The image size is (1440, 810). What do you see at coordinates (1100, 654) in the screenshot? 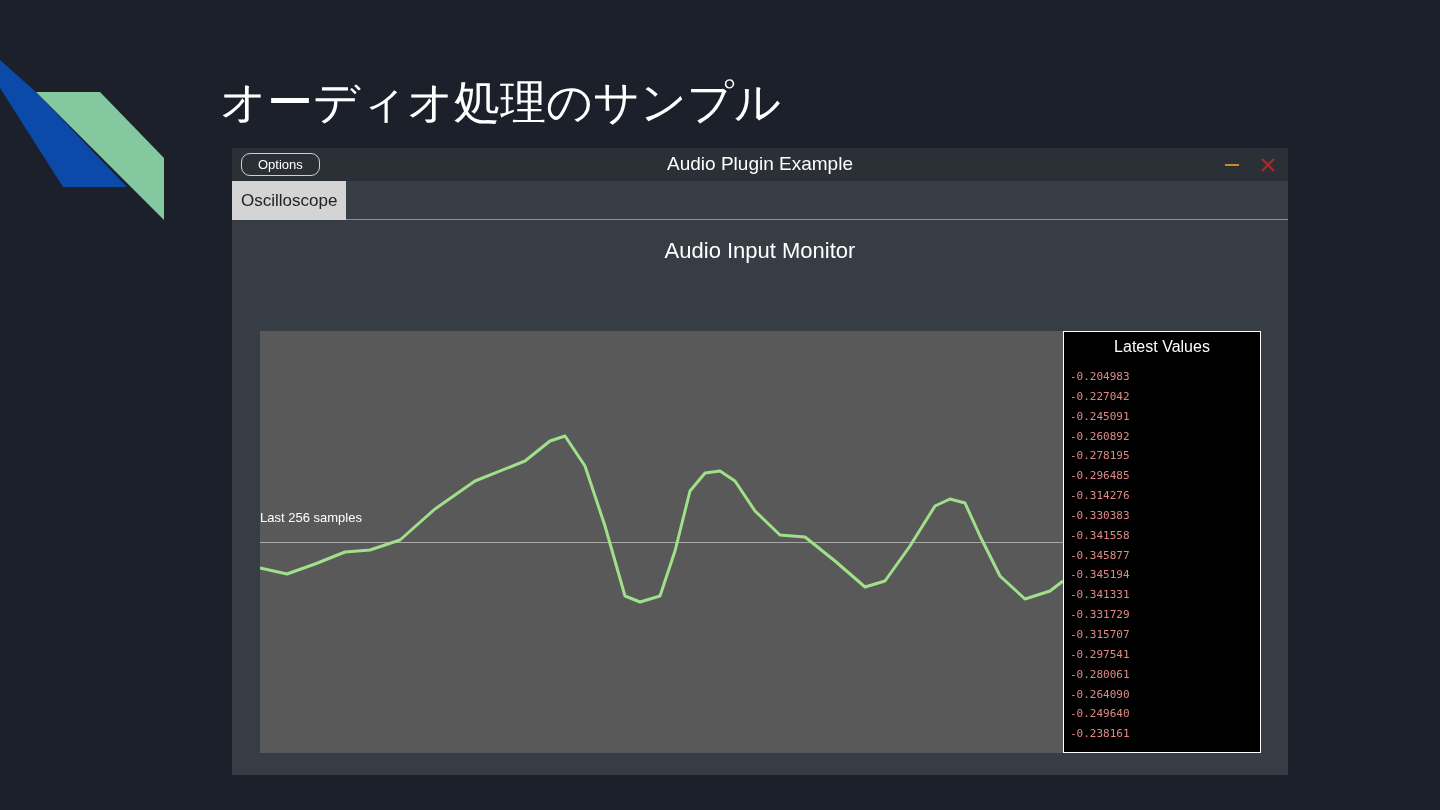
I see `value-text: -0.297541` at bounding box center [1100, 654].